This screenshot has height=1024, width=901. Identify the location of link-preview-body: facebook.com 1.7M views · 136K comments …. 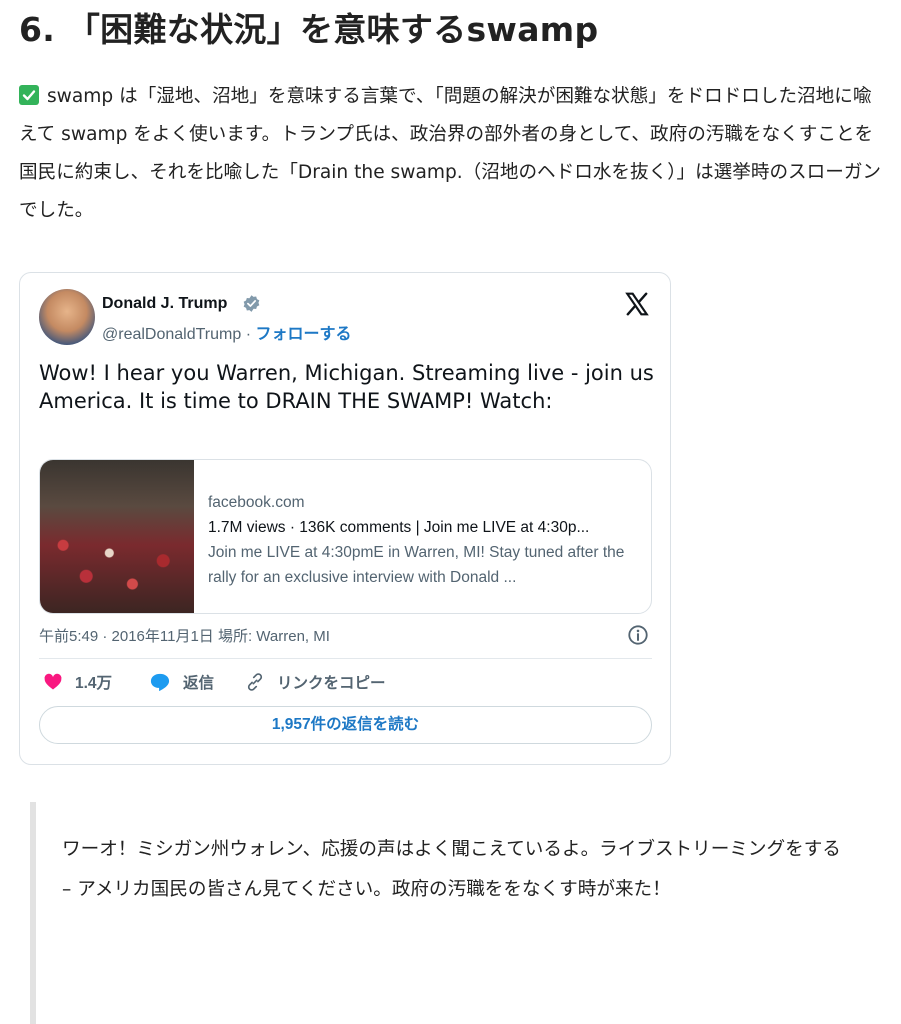
(423, 540).